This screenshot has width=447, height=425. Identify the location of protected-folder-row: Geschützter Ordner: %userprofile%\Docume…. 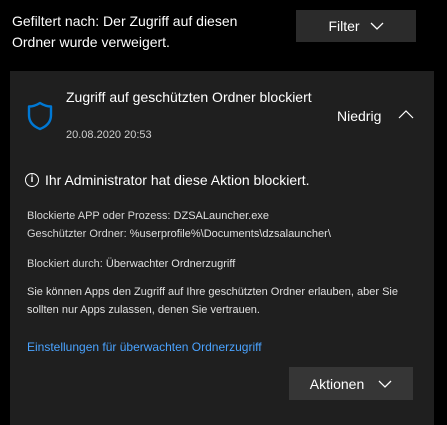
(179, 234).